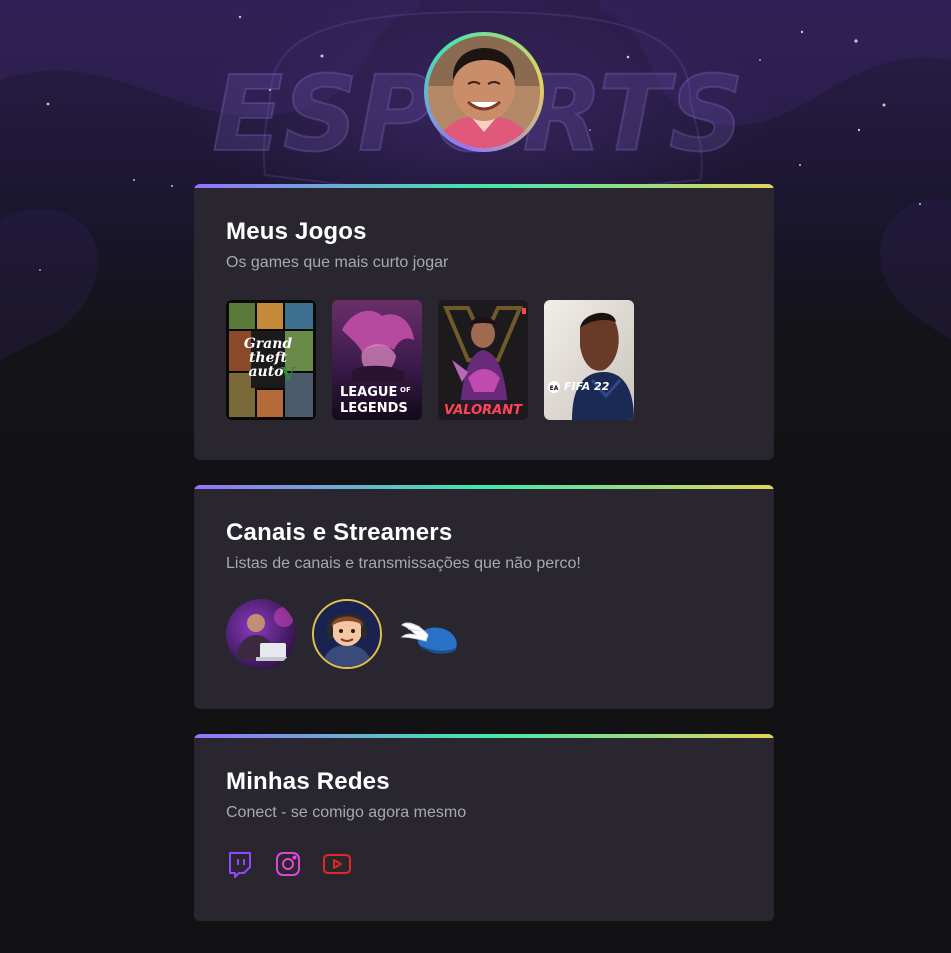  I want to click on socials-title: Minhas Redes, so click(308, 781).